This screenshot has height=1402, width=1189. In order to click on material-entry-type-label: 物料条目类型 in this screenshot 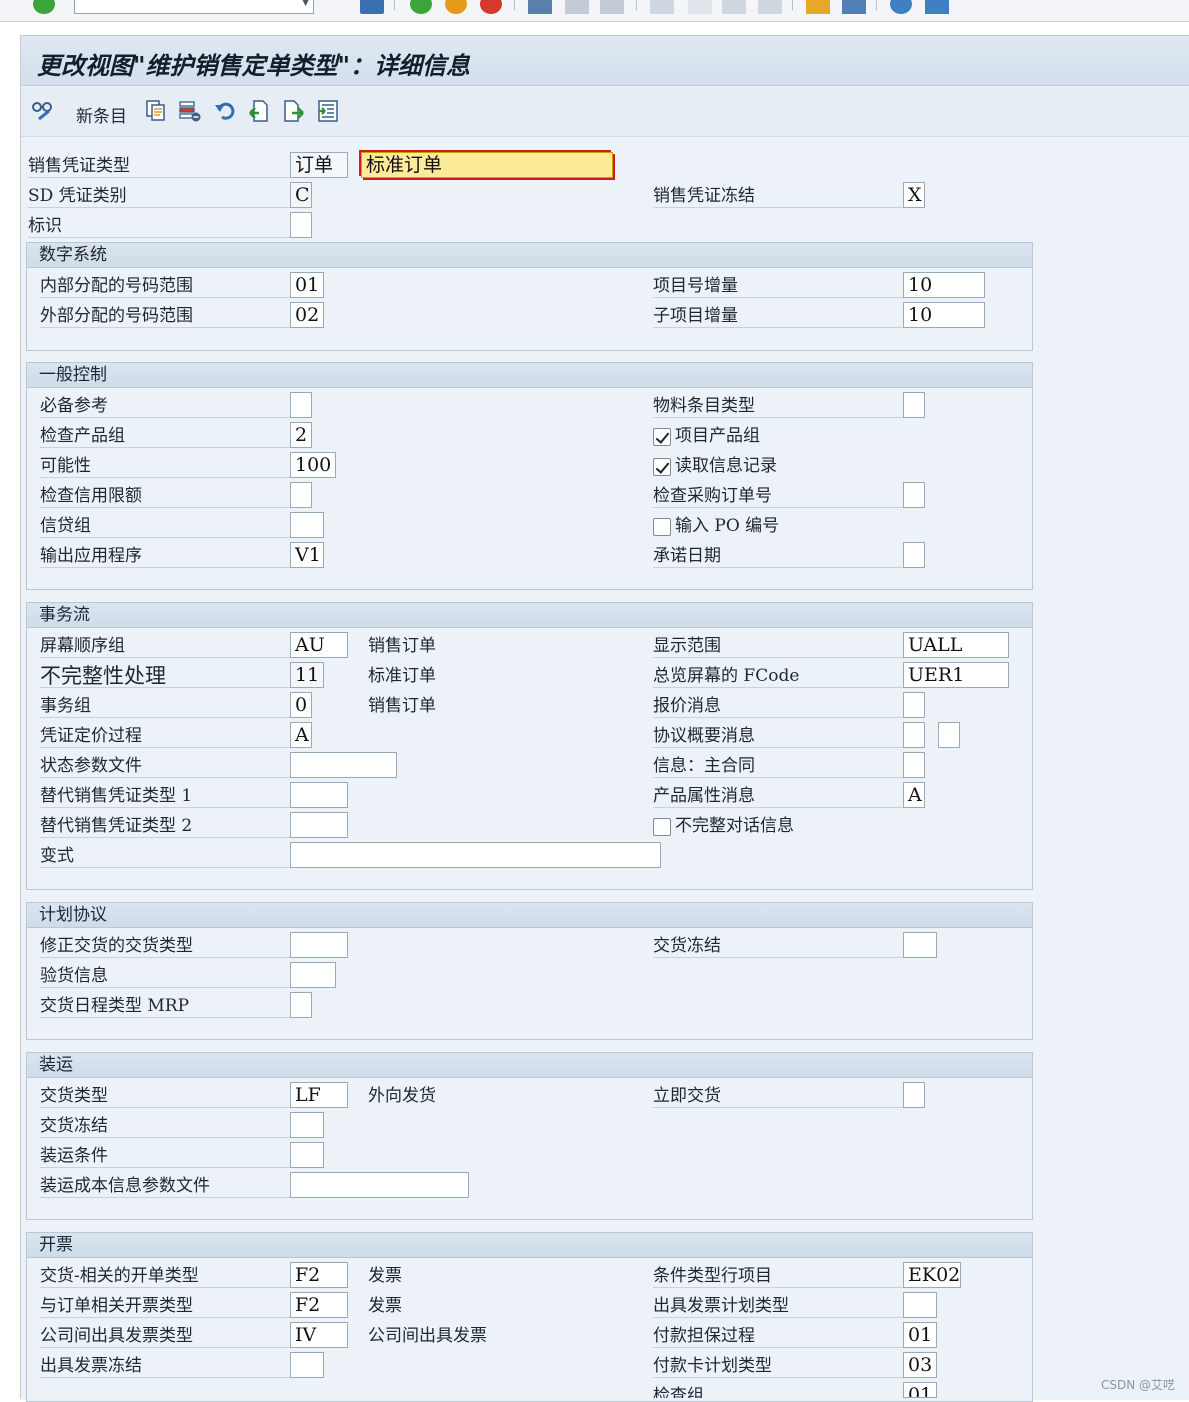, I will do `click(778, 406)`.